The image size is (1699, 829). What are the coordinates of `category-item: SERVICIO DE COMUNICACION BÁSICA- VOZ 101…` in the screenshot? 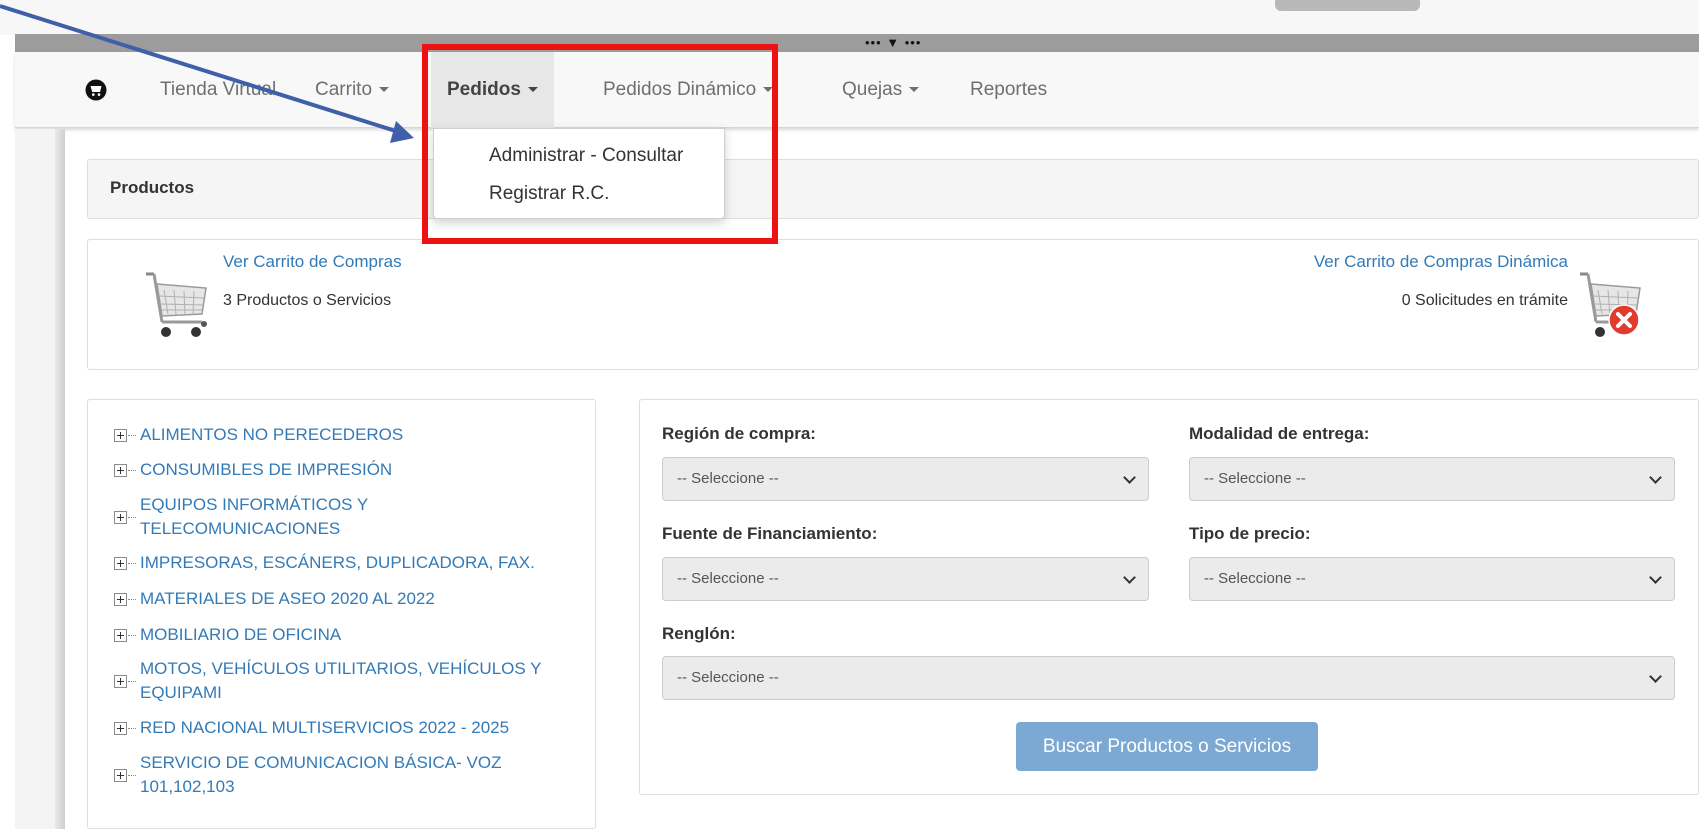 It's located at (337, 775).